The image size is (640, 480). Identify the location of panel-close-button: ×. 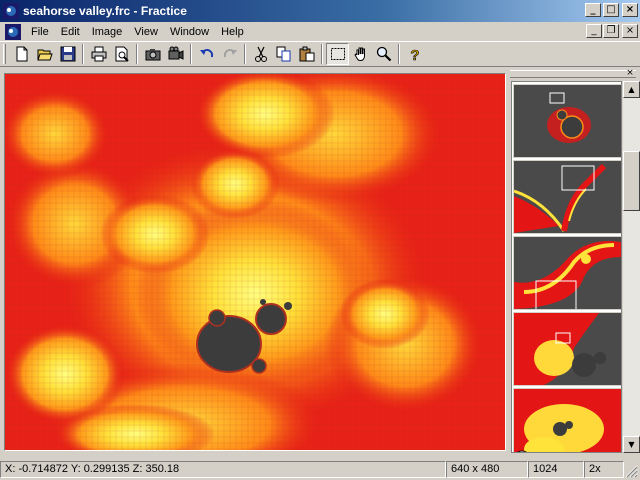
(630, 73).